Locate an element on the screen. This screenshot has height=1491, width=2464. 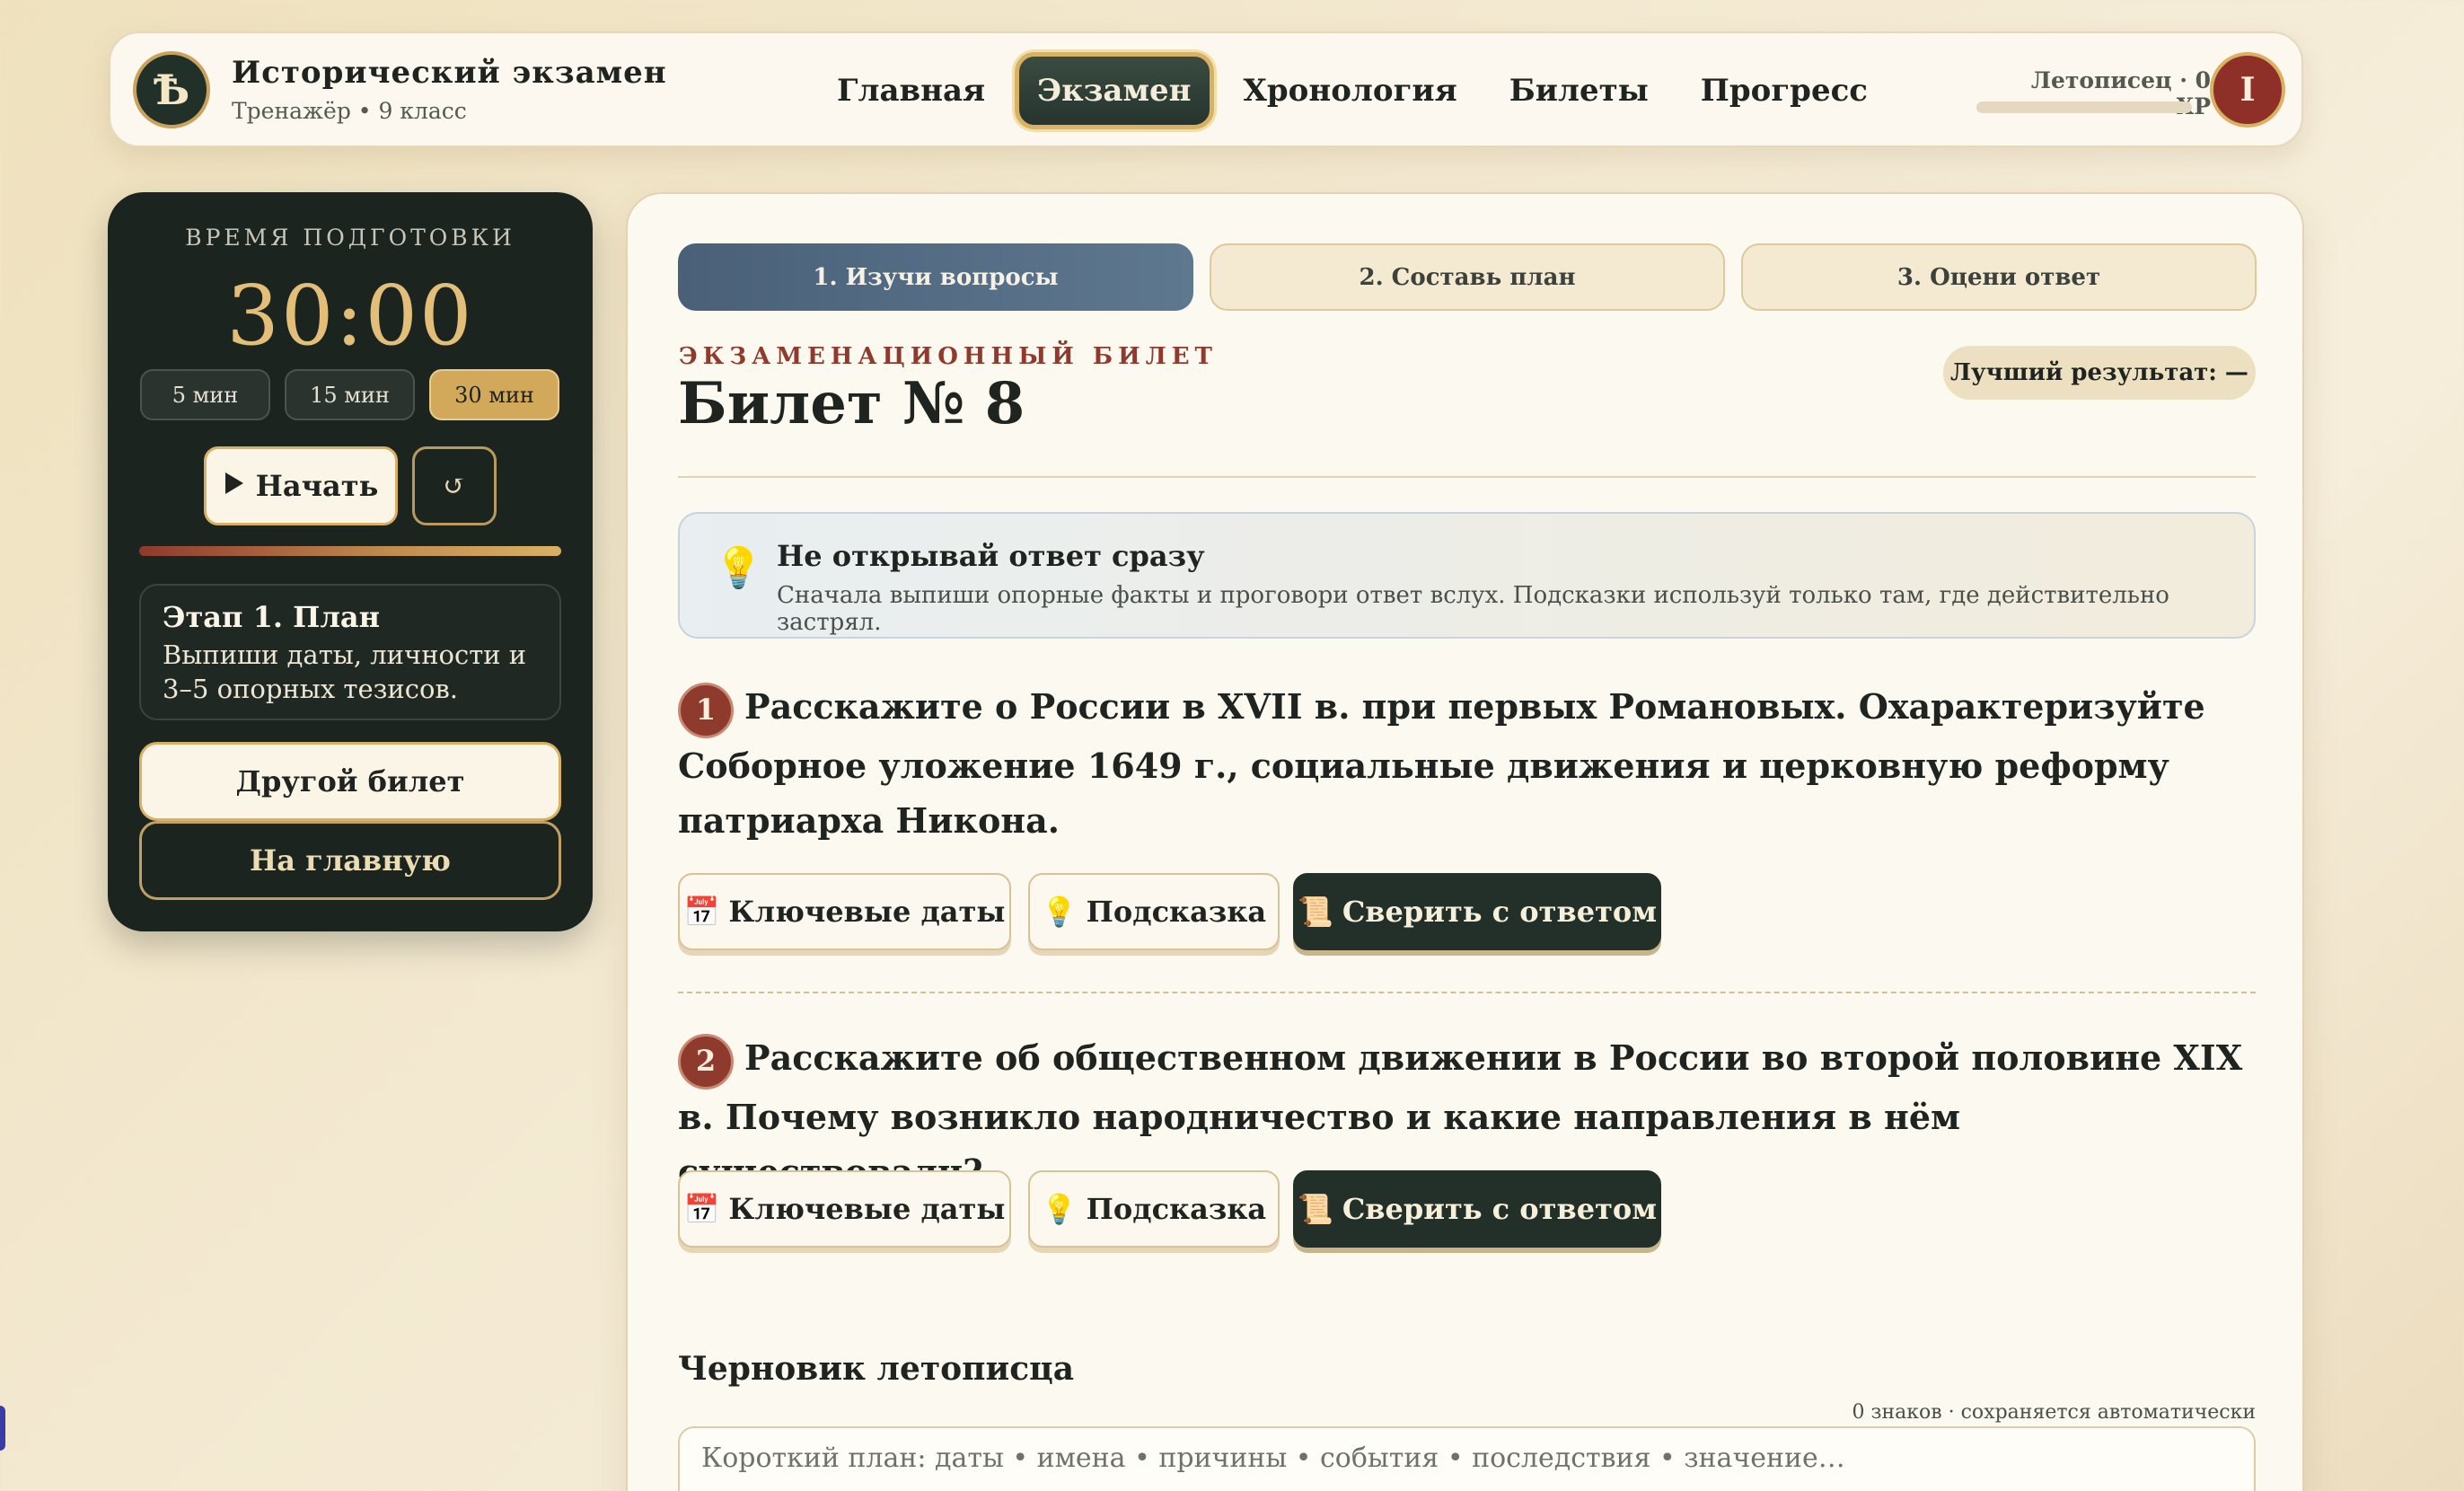
q2-dates-button: 📅 Ключевые даты is located at coordinates (844, 1209).